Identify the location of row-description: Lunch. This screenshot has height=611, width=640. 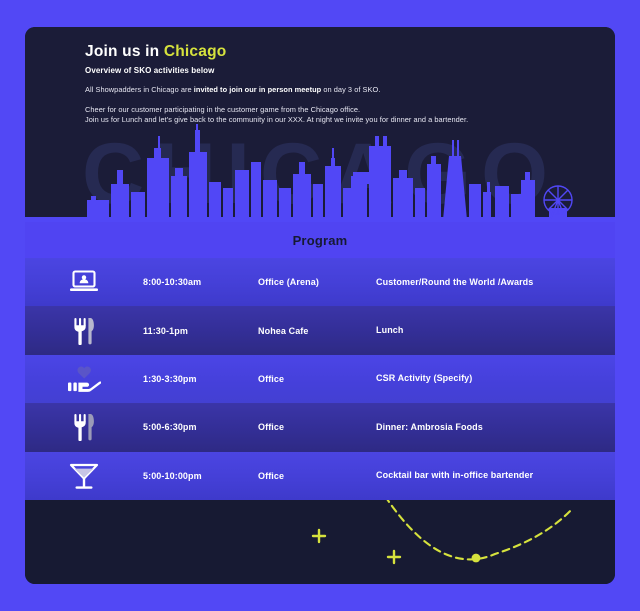
(390, 330).